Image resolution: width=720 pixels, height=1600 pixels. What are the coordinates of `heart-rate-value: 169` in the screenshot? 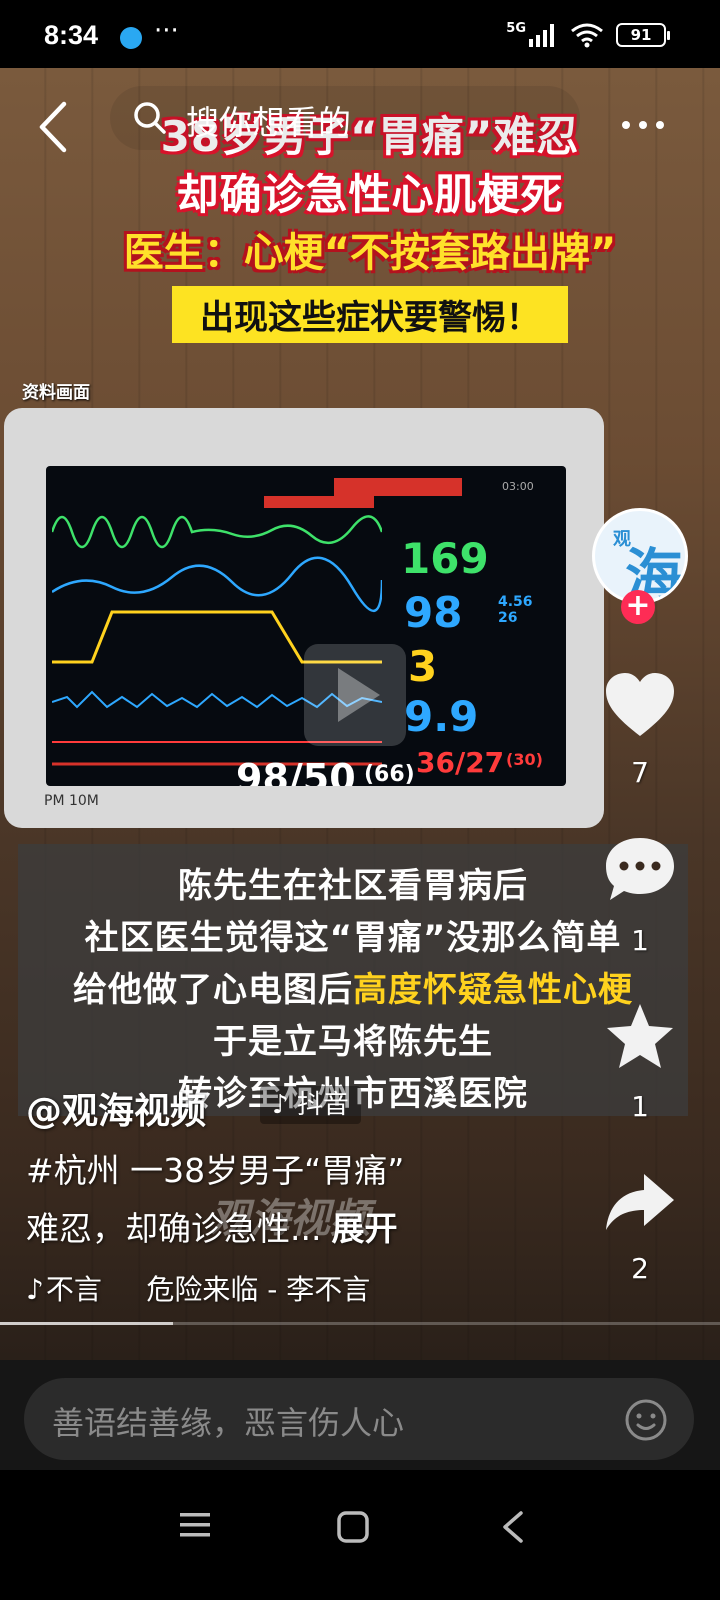 It's located at (445, 558).